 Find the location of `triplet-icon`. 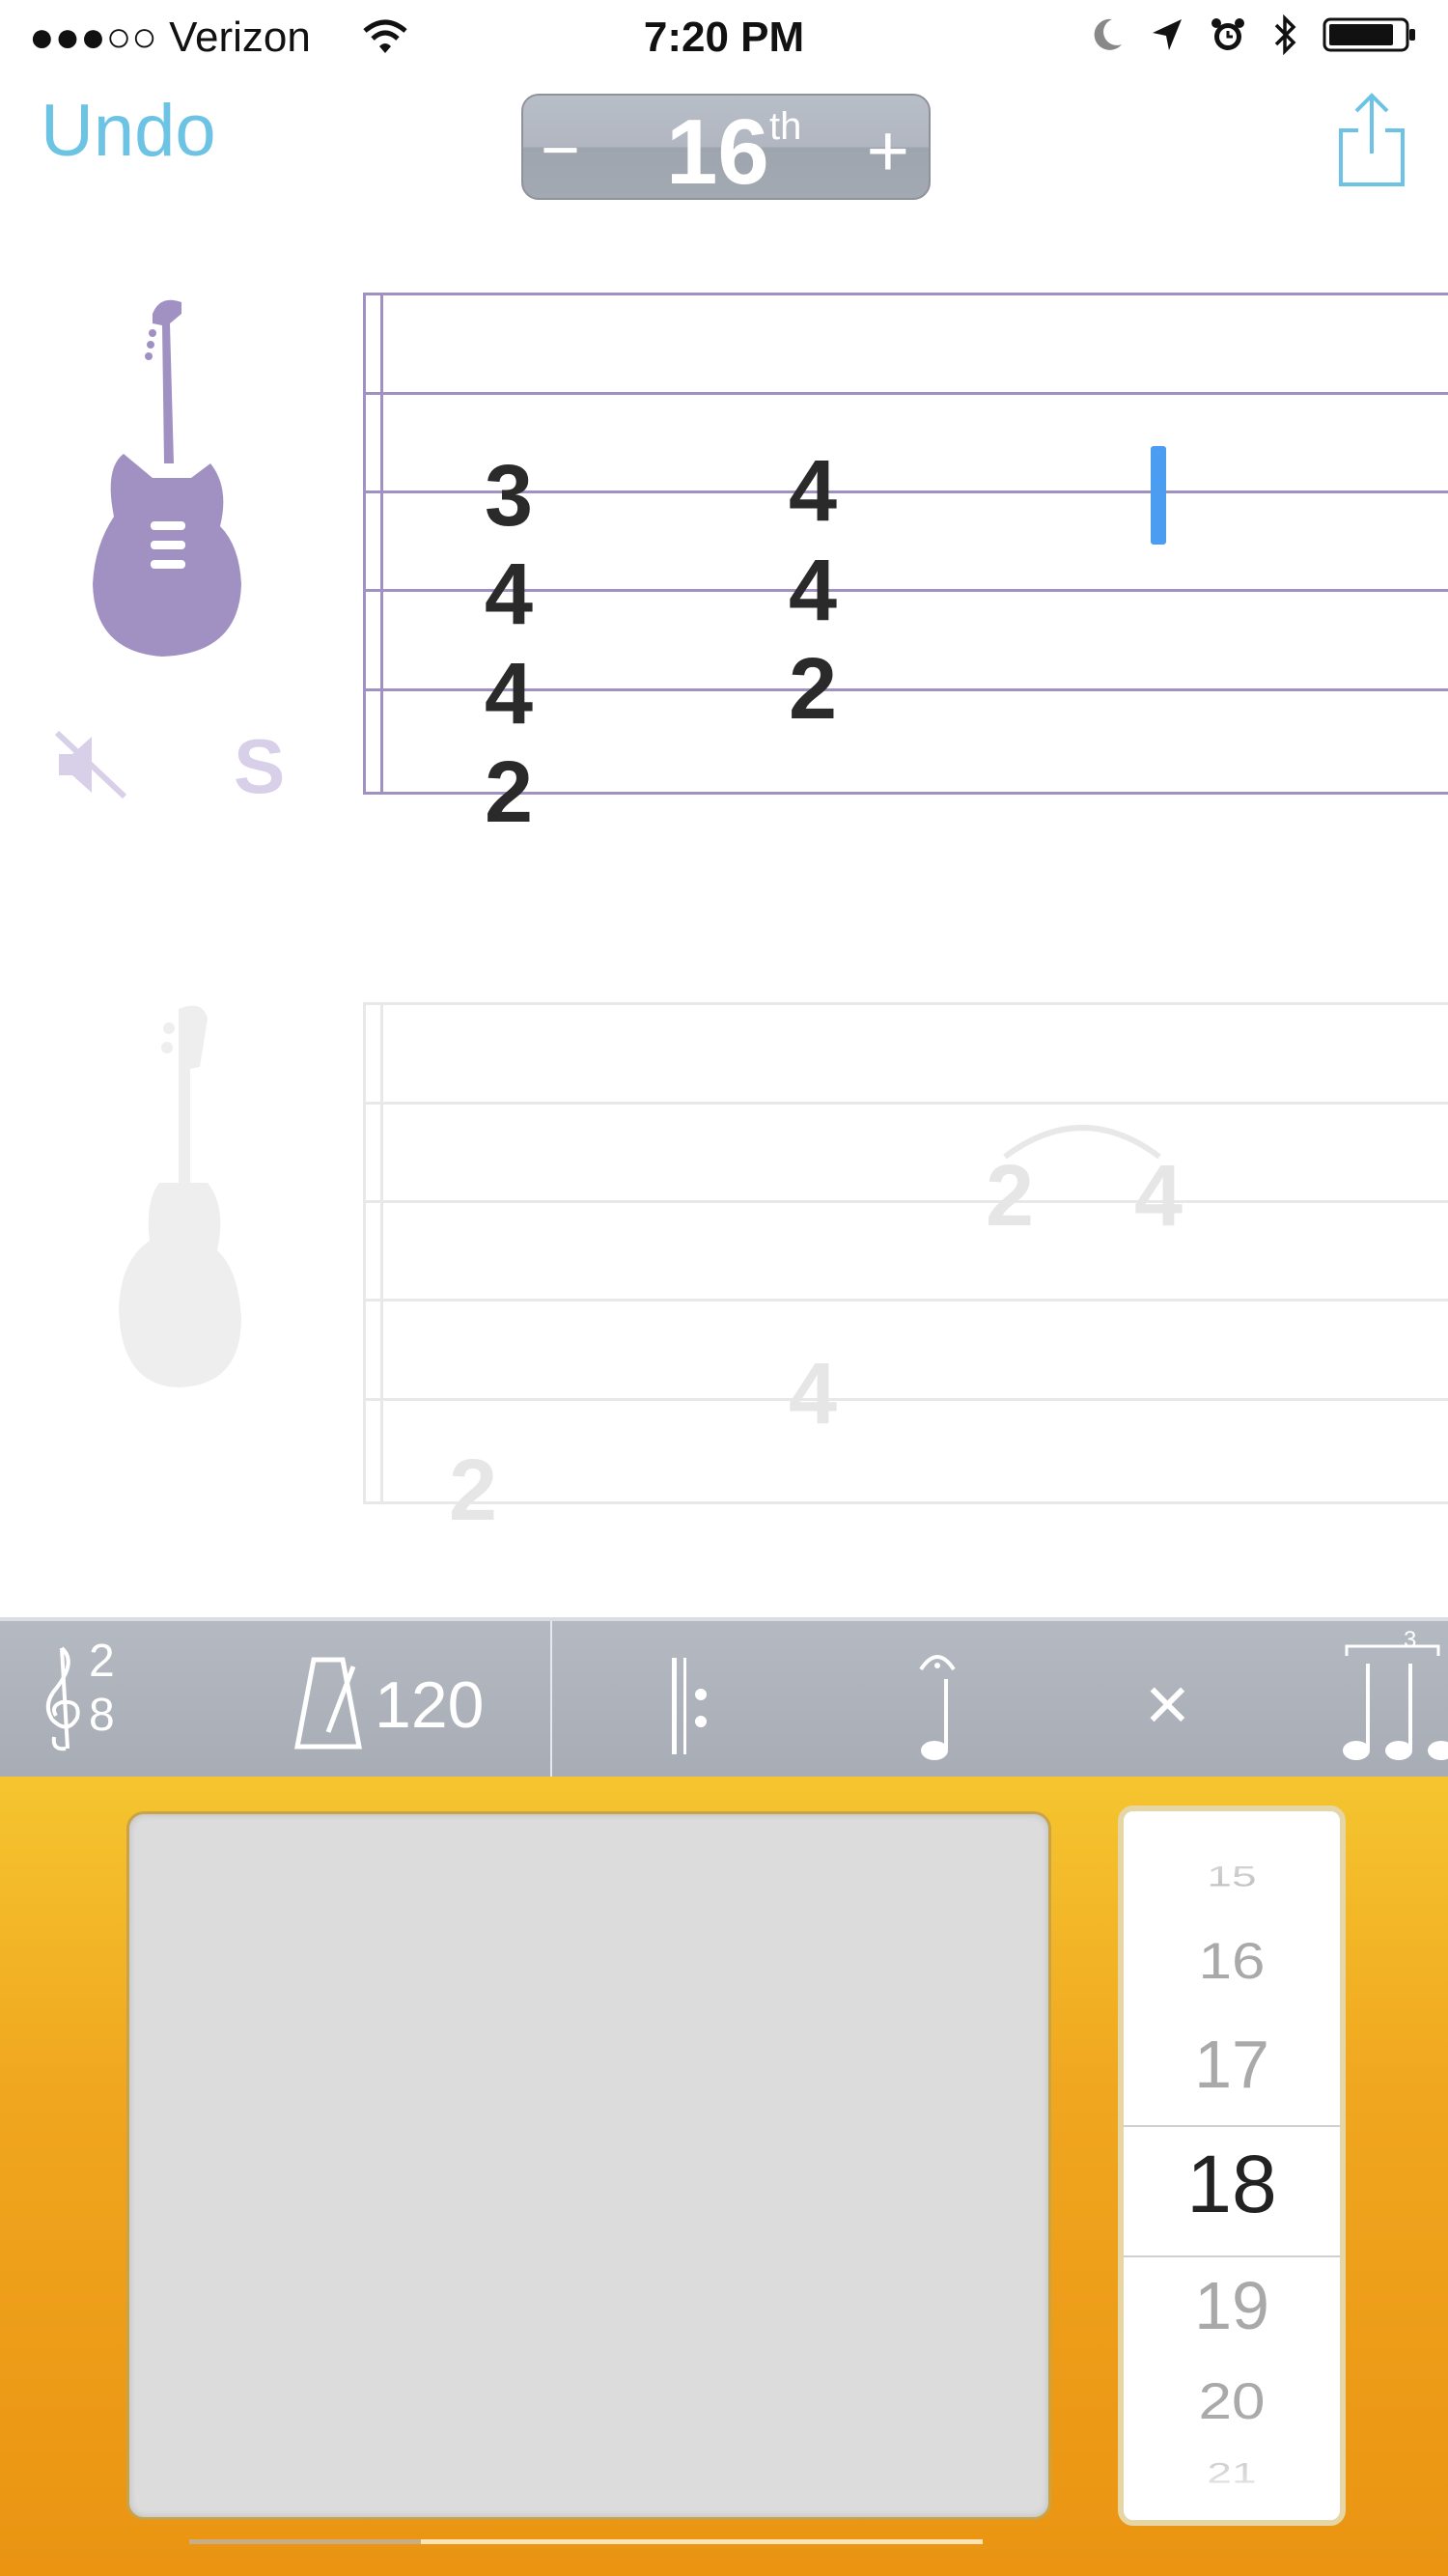

triplet-icon is located at coordinates (1393, 1705).